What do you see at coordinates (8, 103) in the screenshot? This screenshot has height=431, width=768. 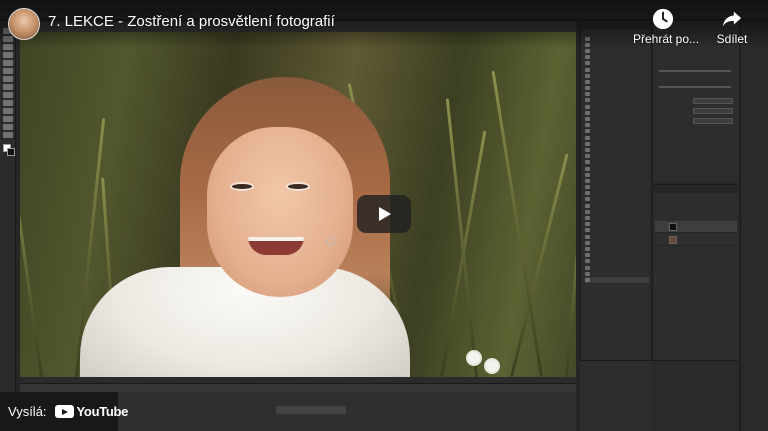 I see `history-brush-tool-icon` at bounding box center [8, 103].